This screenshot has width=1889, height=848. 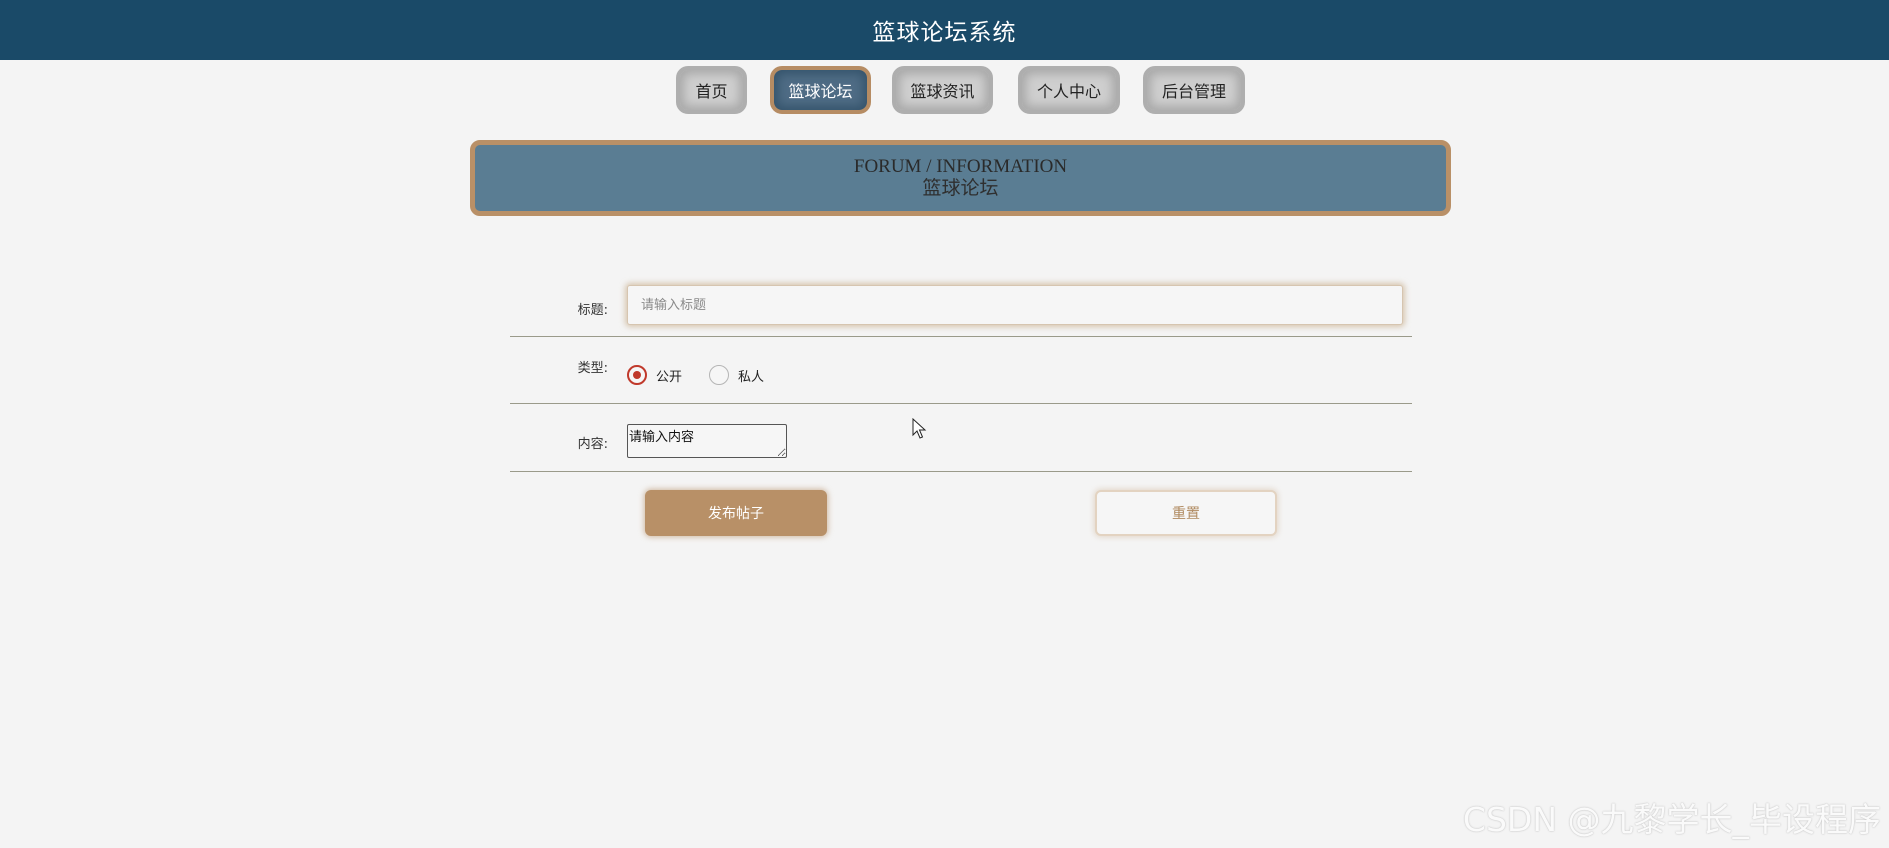 What do you see at coordinates (707, 441) in the screenshot?
I see `content-textarea: 请输入内容` at bounding box center [707, 441].